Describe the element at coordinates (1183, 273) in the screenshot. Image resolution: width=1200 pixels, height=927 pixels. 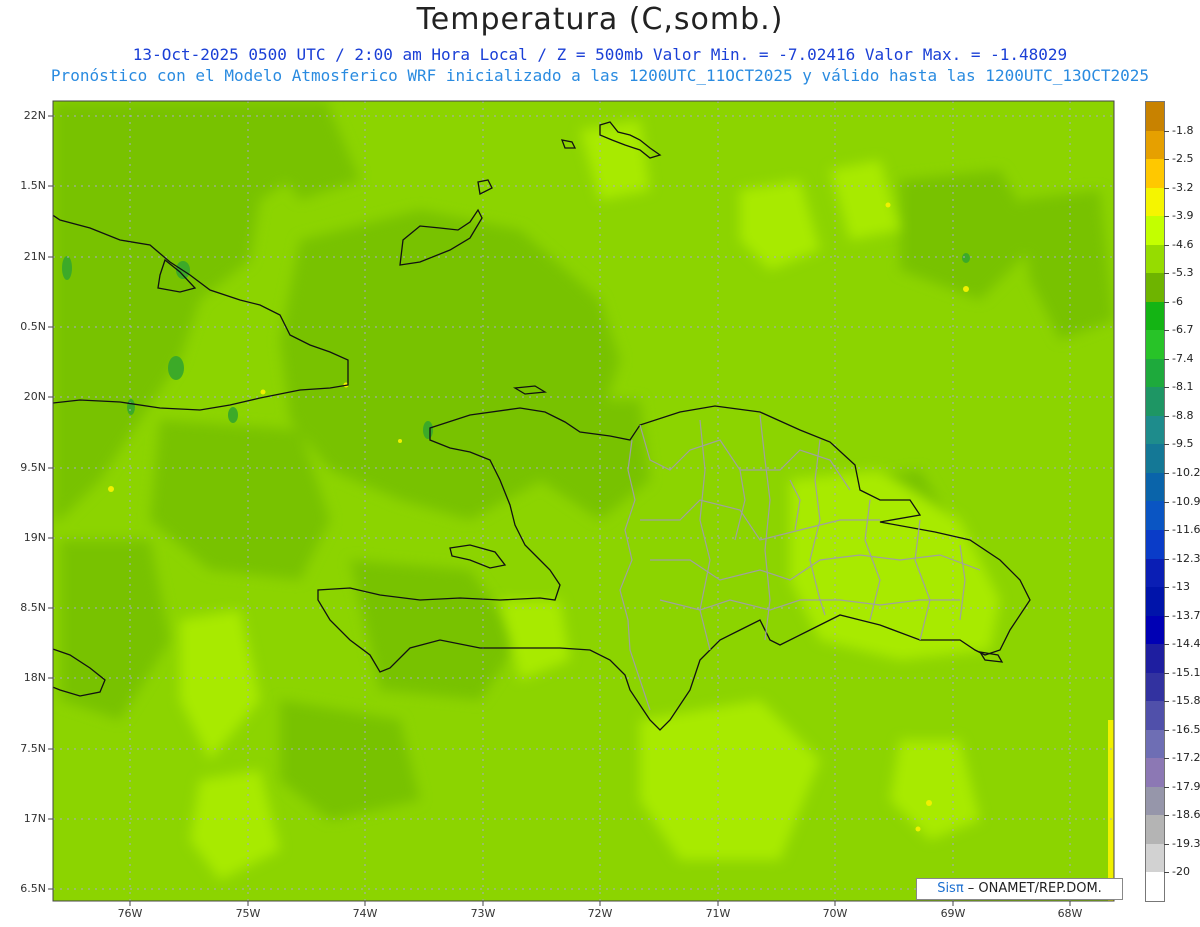
I see `colorbar-label: -5.3` at that location.